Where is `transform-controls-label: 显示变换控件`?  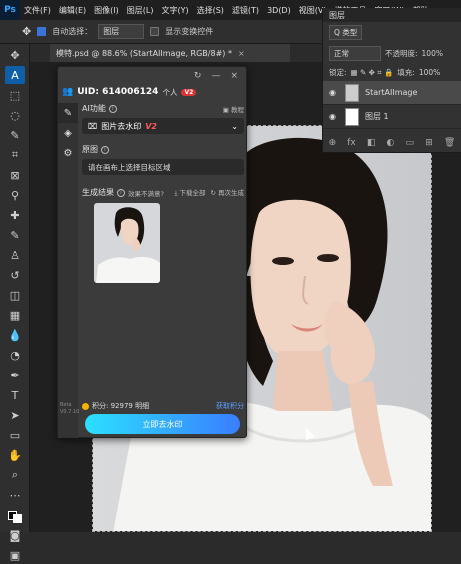
transform-controls-label: 显示变换控件 is located at coordinates (189, 31).